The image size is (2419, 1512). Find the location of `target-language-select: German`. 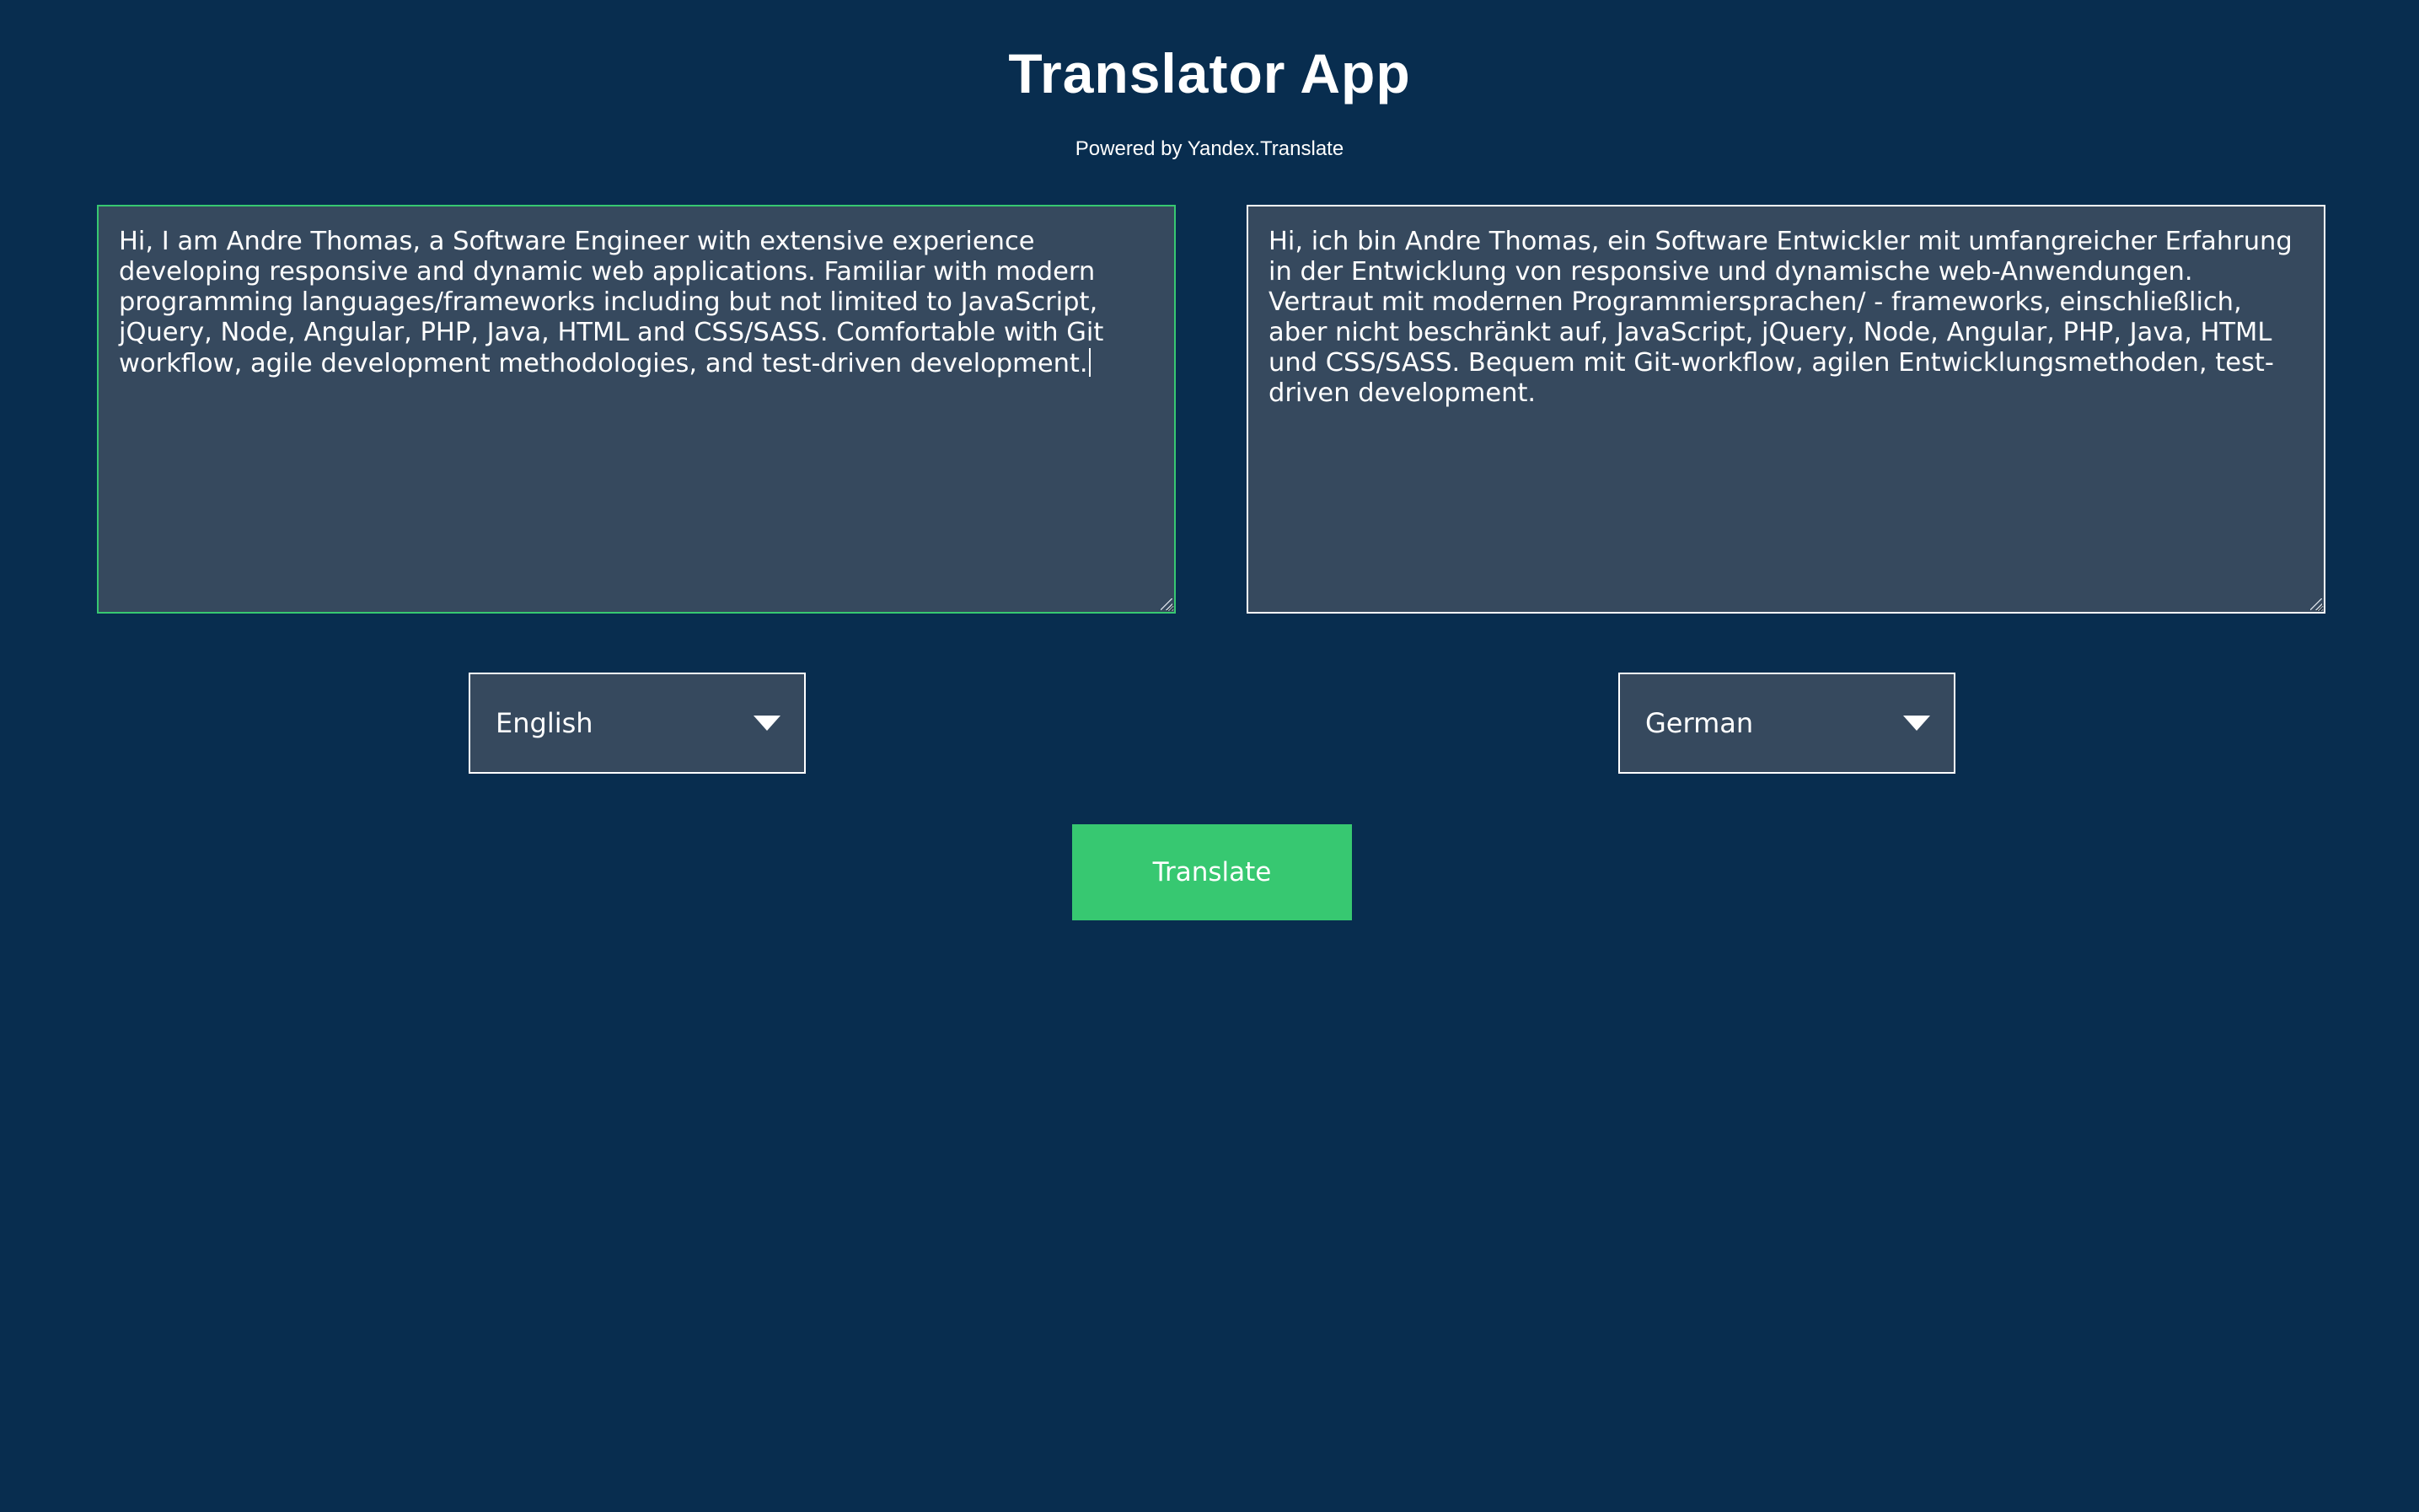

target-language-select: German is located at coordinates (1786, 723).